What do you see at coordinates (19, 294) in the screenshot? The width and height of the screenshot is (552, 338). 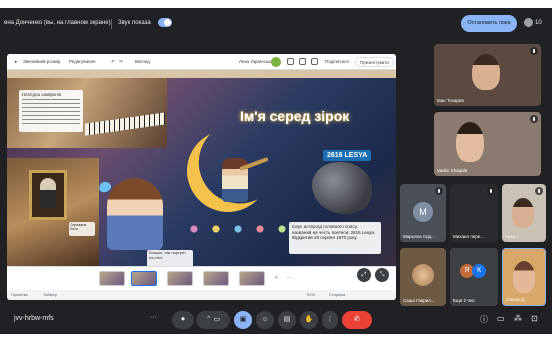 I see `notes-button: Примітки` at bounding box center [19, 294].